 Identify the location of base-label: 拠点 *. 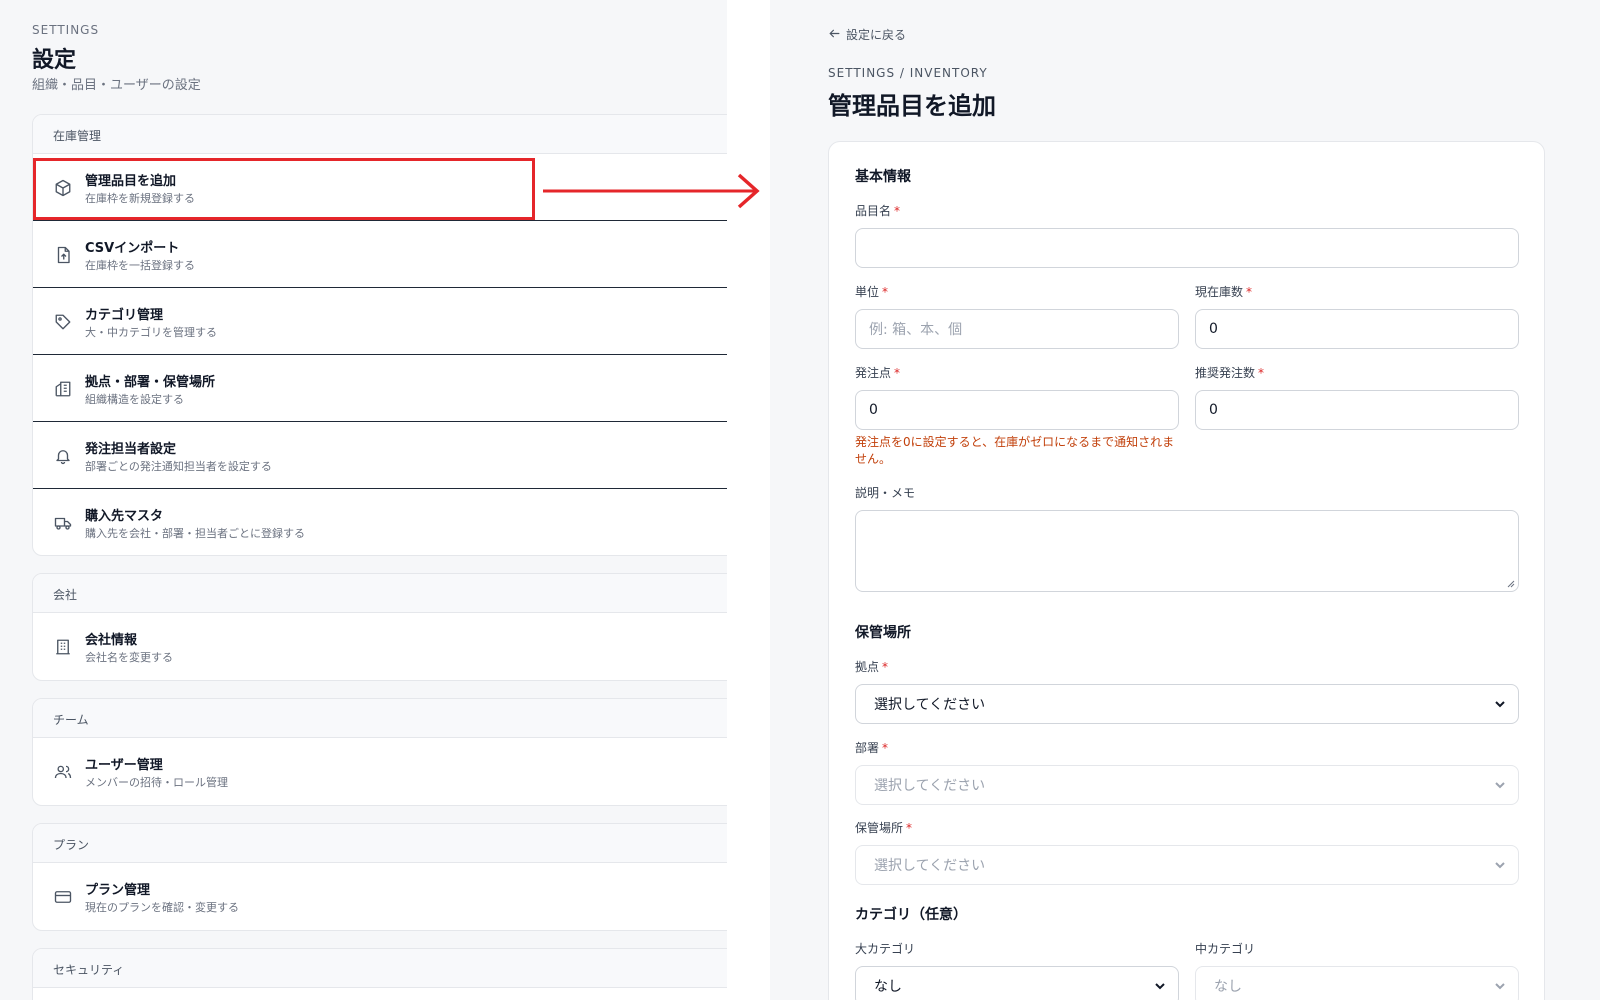
(871, 666).